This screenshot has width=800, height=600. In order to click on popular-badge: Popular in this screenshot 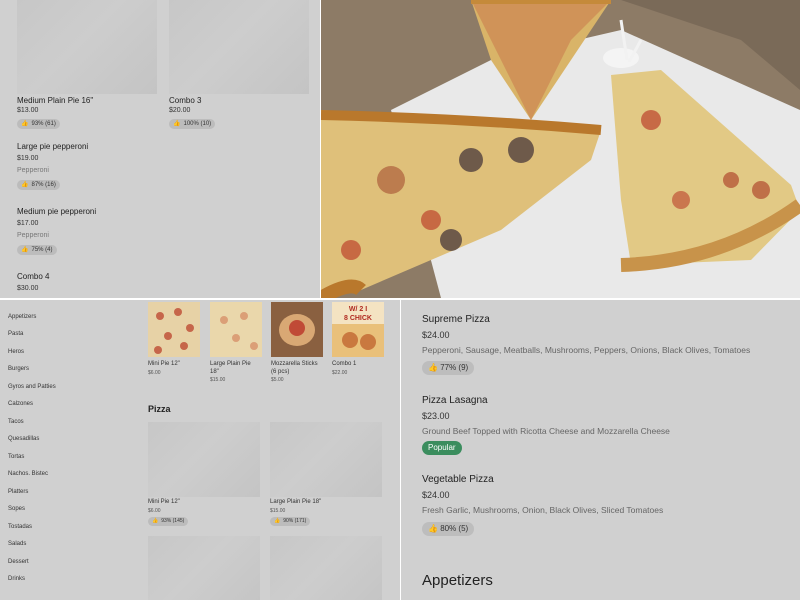, I will do `click(442, 448)`.